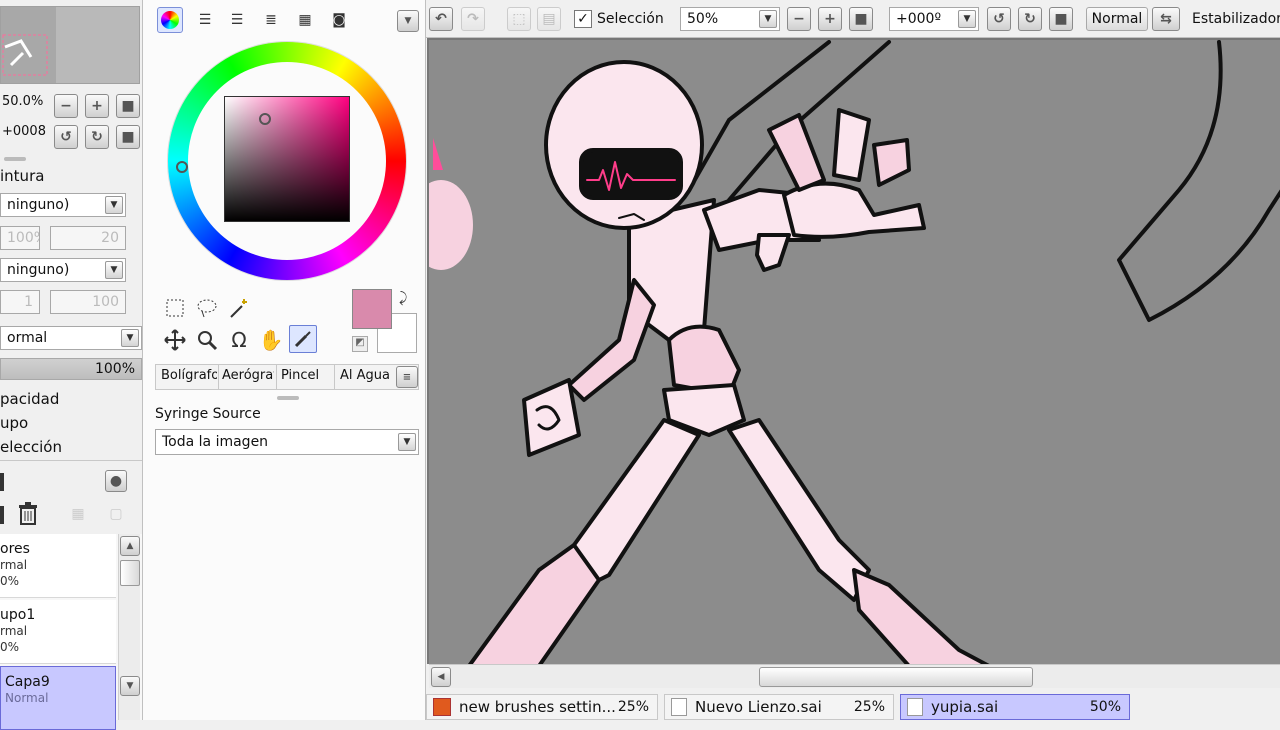 Image resolution: width=1280 pixels, height=730 pixels. I want to click on deselect-button: ⬚, so click(519, 19).